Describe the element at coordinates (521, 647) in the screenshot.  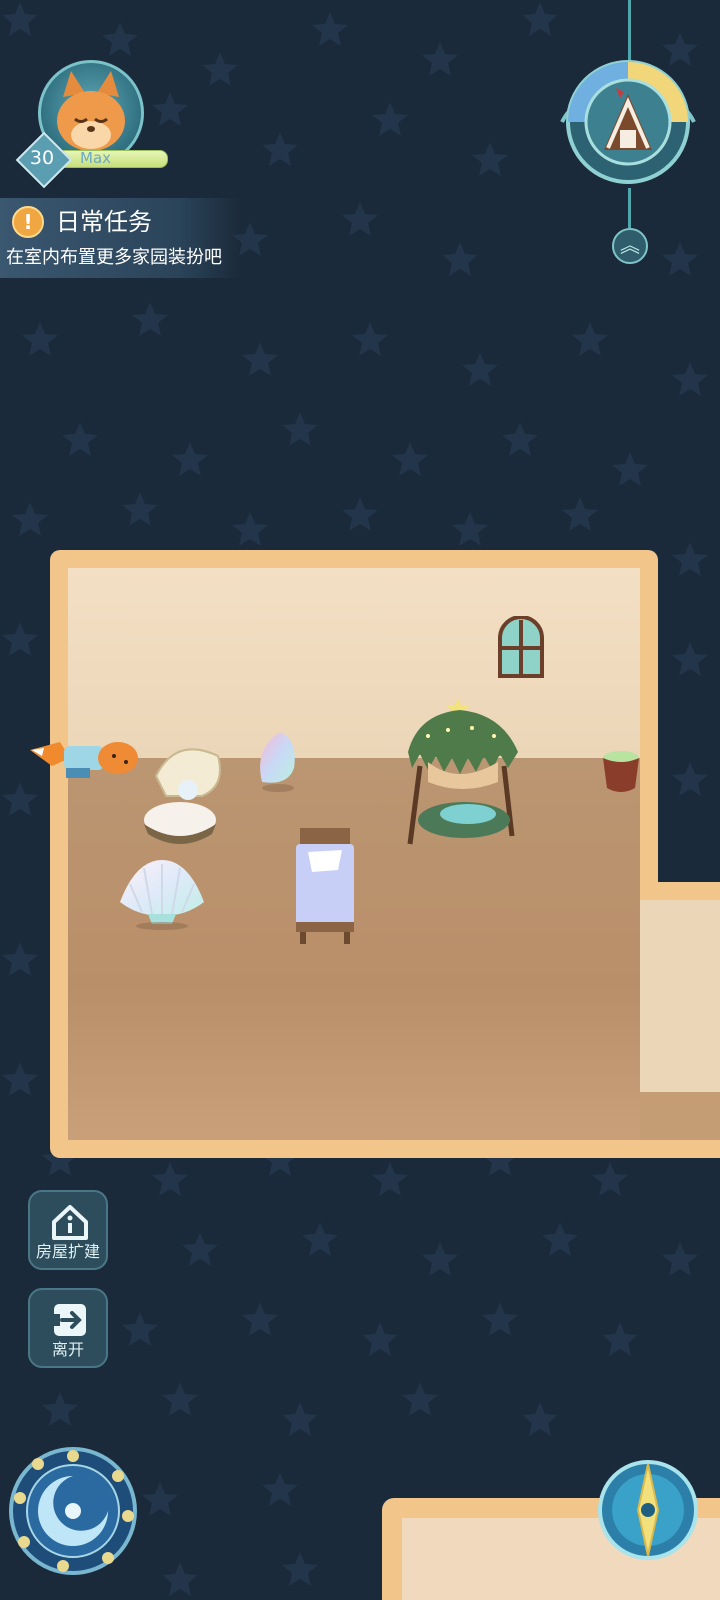
I see `window-furniture` at that location.